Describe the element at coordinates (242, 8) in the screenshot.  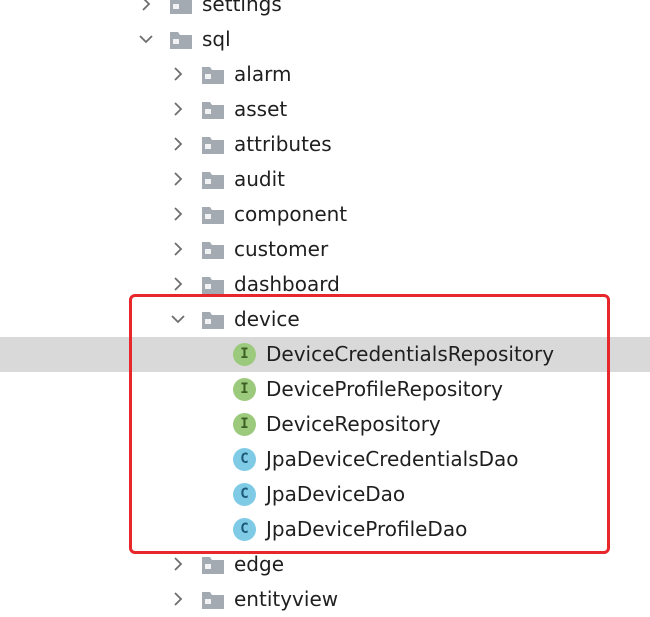
I see `tree-item-label: settings` at that location.